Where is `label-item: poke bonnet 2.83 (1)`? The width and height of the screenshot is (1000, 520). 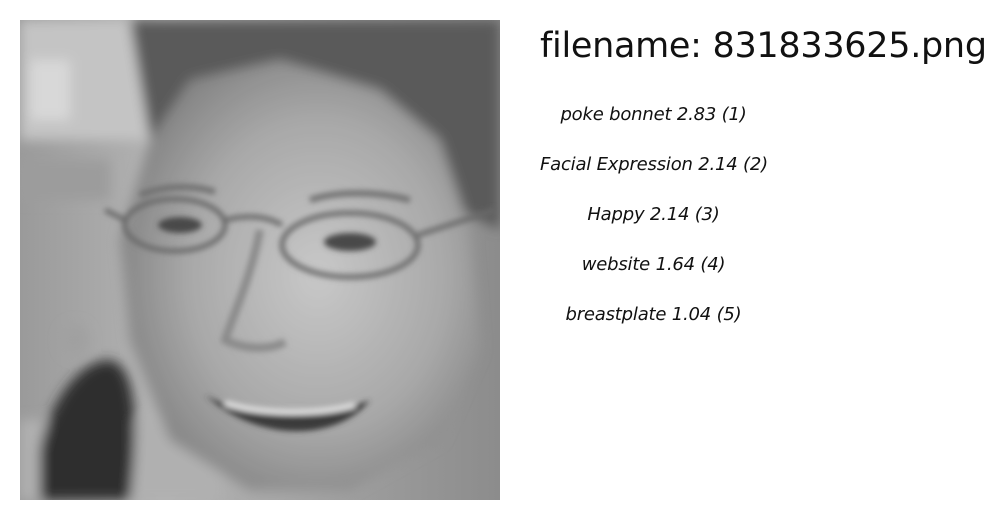 label-item: poke bonnet 2.83 (1) is located at coordinates (653, 114).